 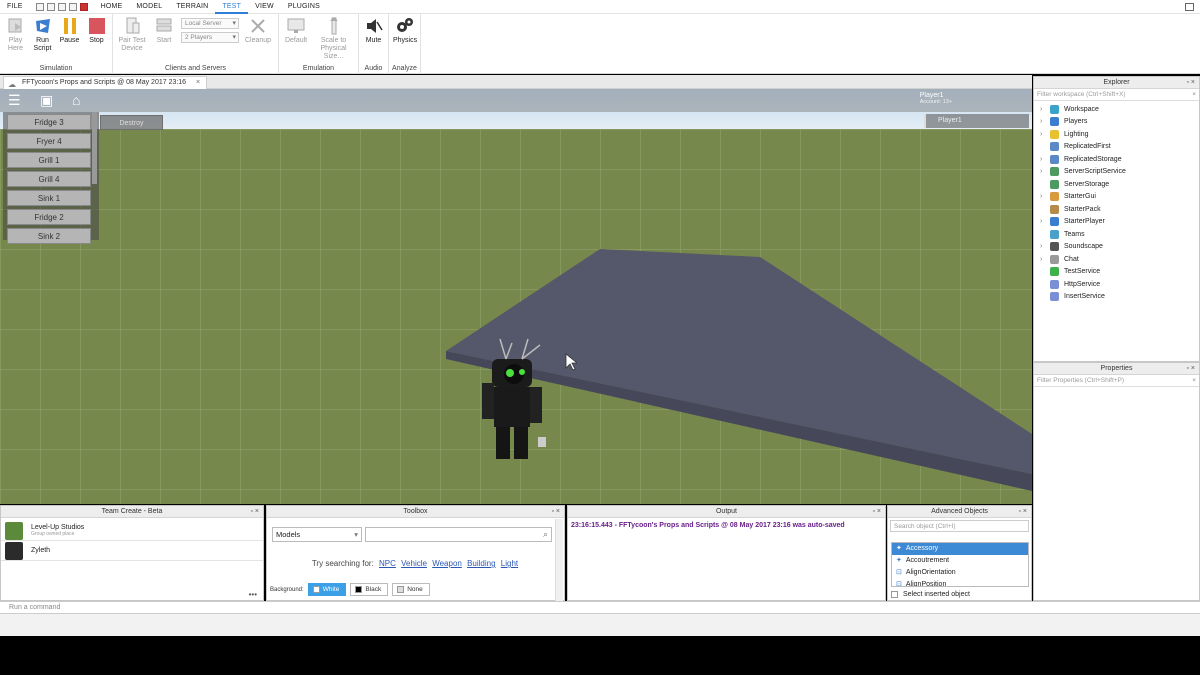 What do you see at coordinates (387, 563) in the screenshot?
I see `suggestion-link: NPC` at bounding box center [387, 563].